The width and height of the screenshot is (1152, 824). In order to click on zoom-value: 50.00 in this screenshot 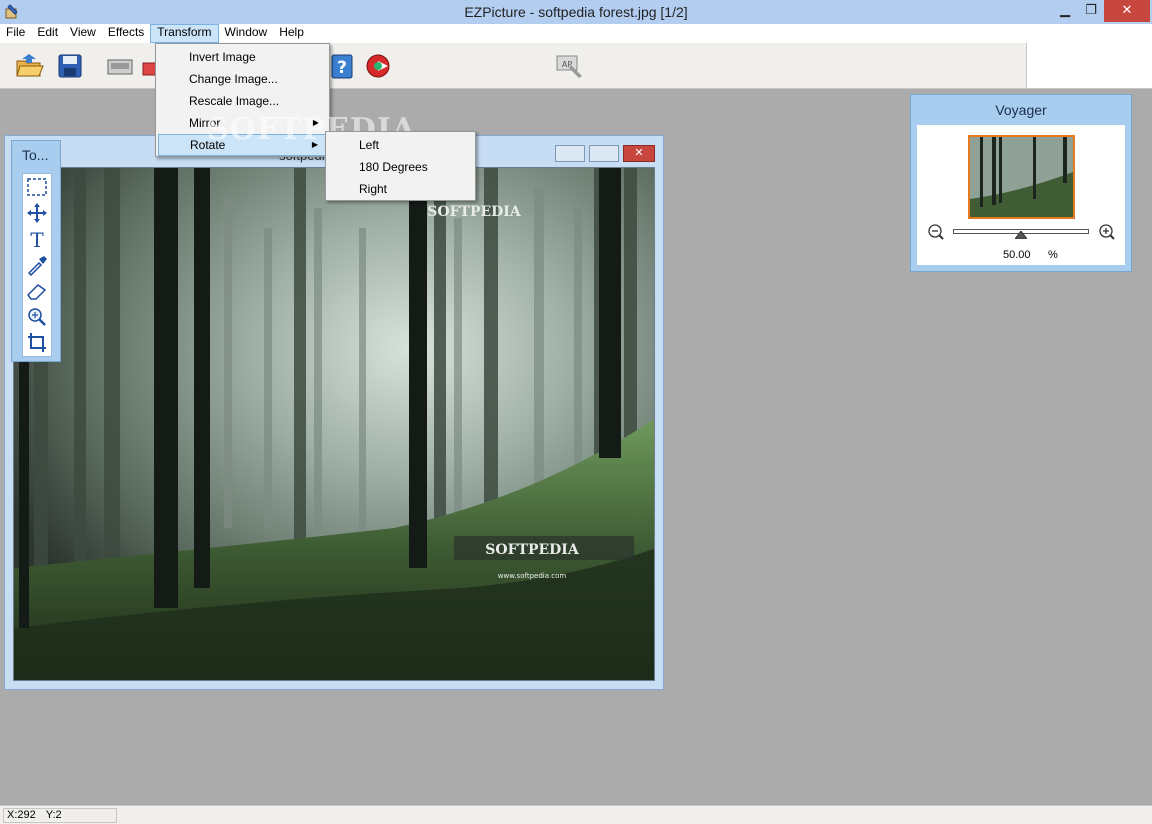, I will do `click(1017, 255)`.